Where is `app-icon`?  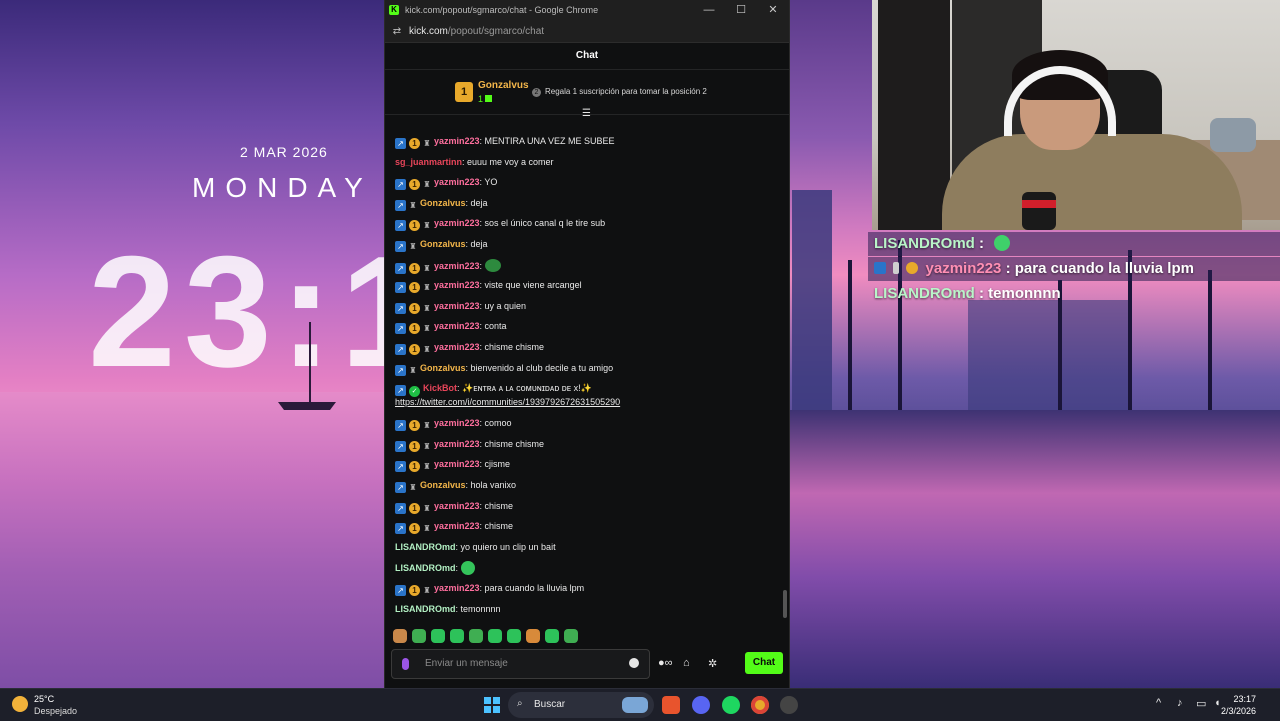
app-icon is located at coordinates (789, 705).